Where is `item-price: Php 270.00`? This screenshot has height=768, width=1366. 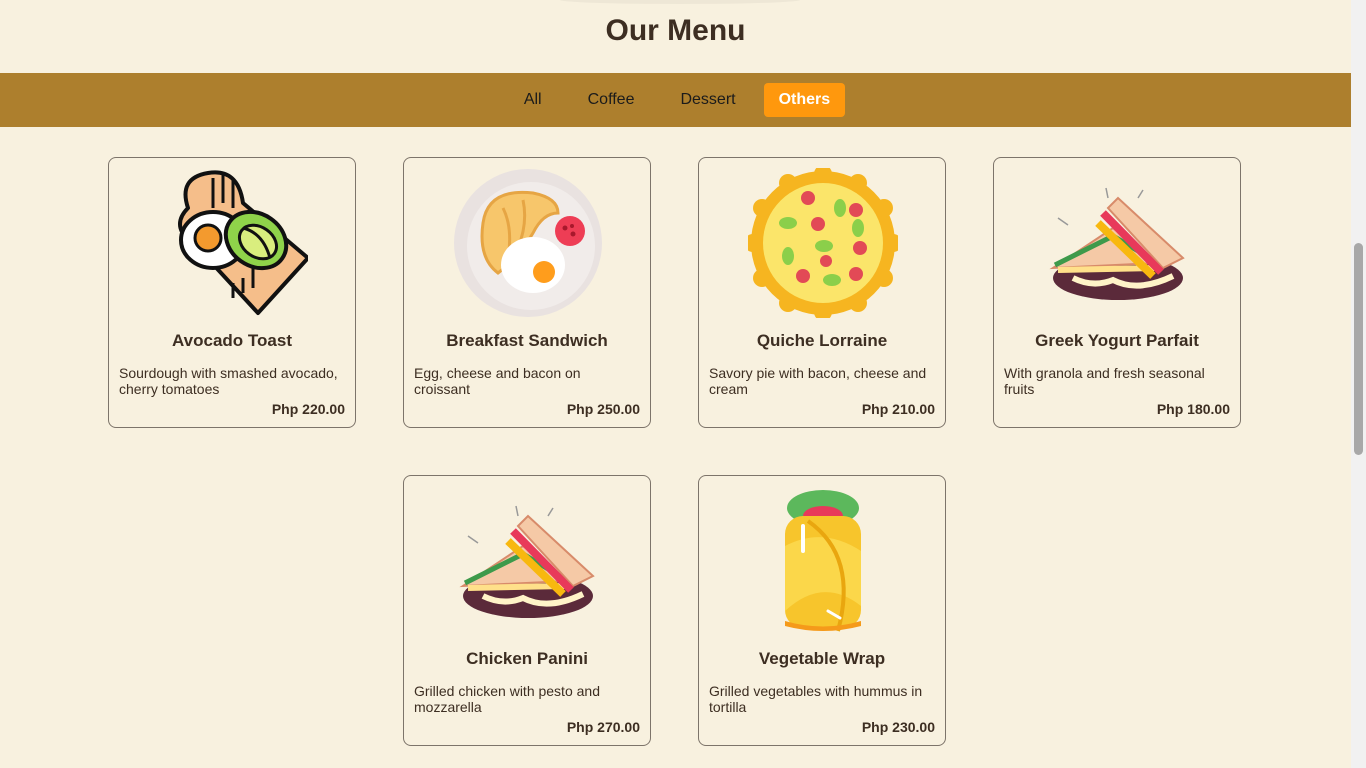 item-price: Php 270.00 is located at coordinates (603, 727).